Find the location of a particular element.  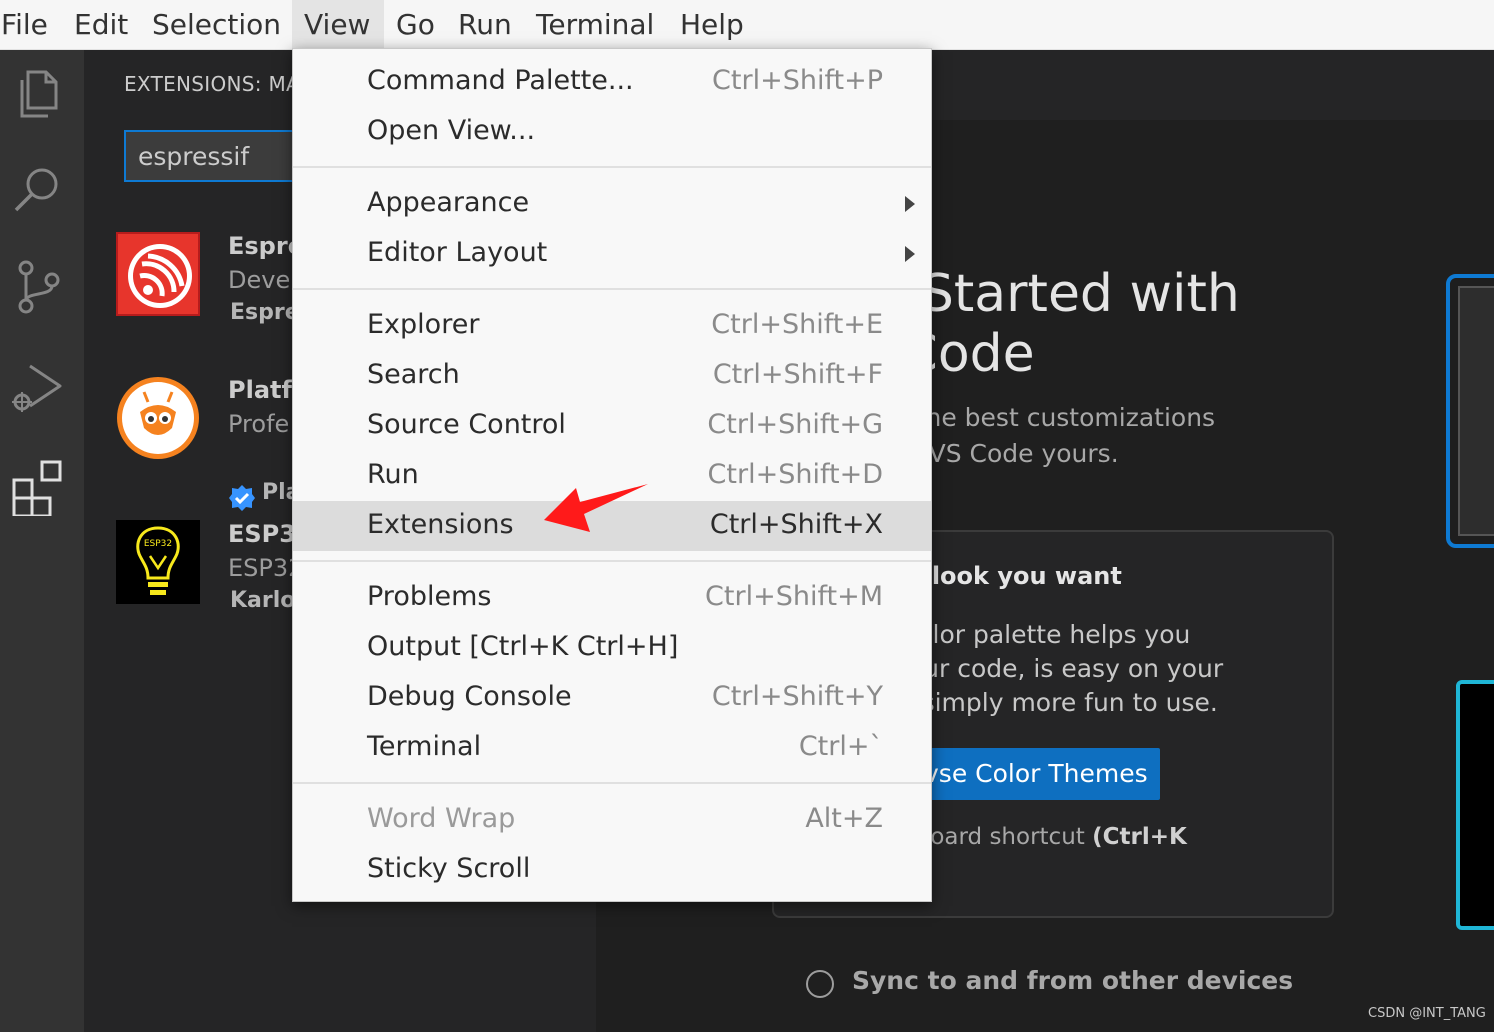

menu-item-editor-layout: Editor Layout is located at coordinates (612, 254).